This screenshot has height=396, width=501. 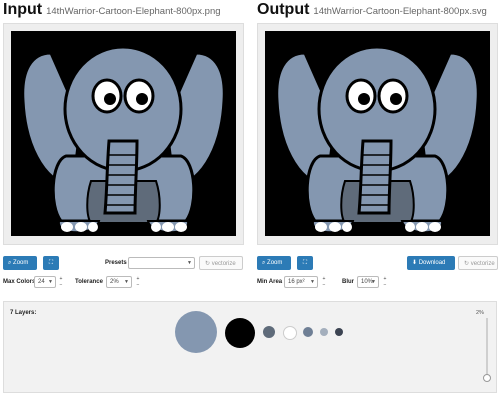 I want to click on output-zoom-label: Zoom, so click(x=275, y=263).